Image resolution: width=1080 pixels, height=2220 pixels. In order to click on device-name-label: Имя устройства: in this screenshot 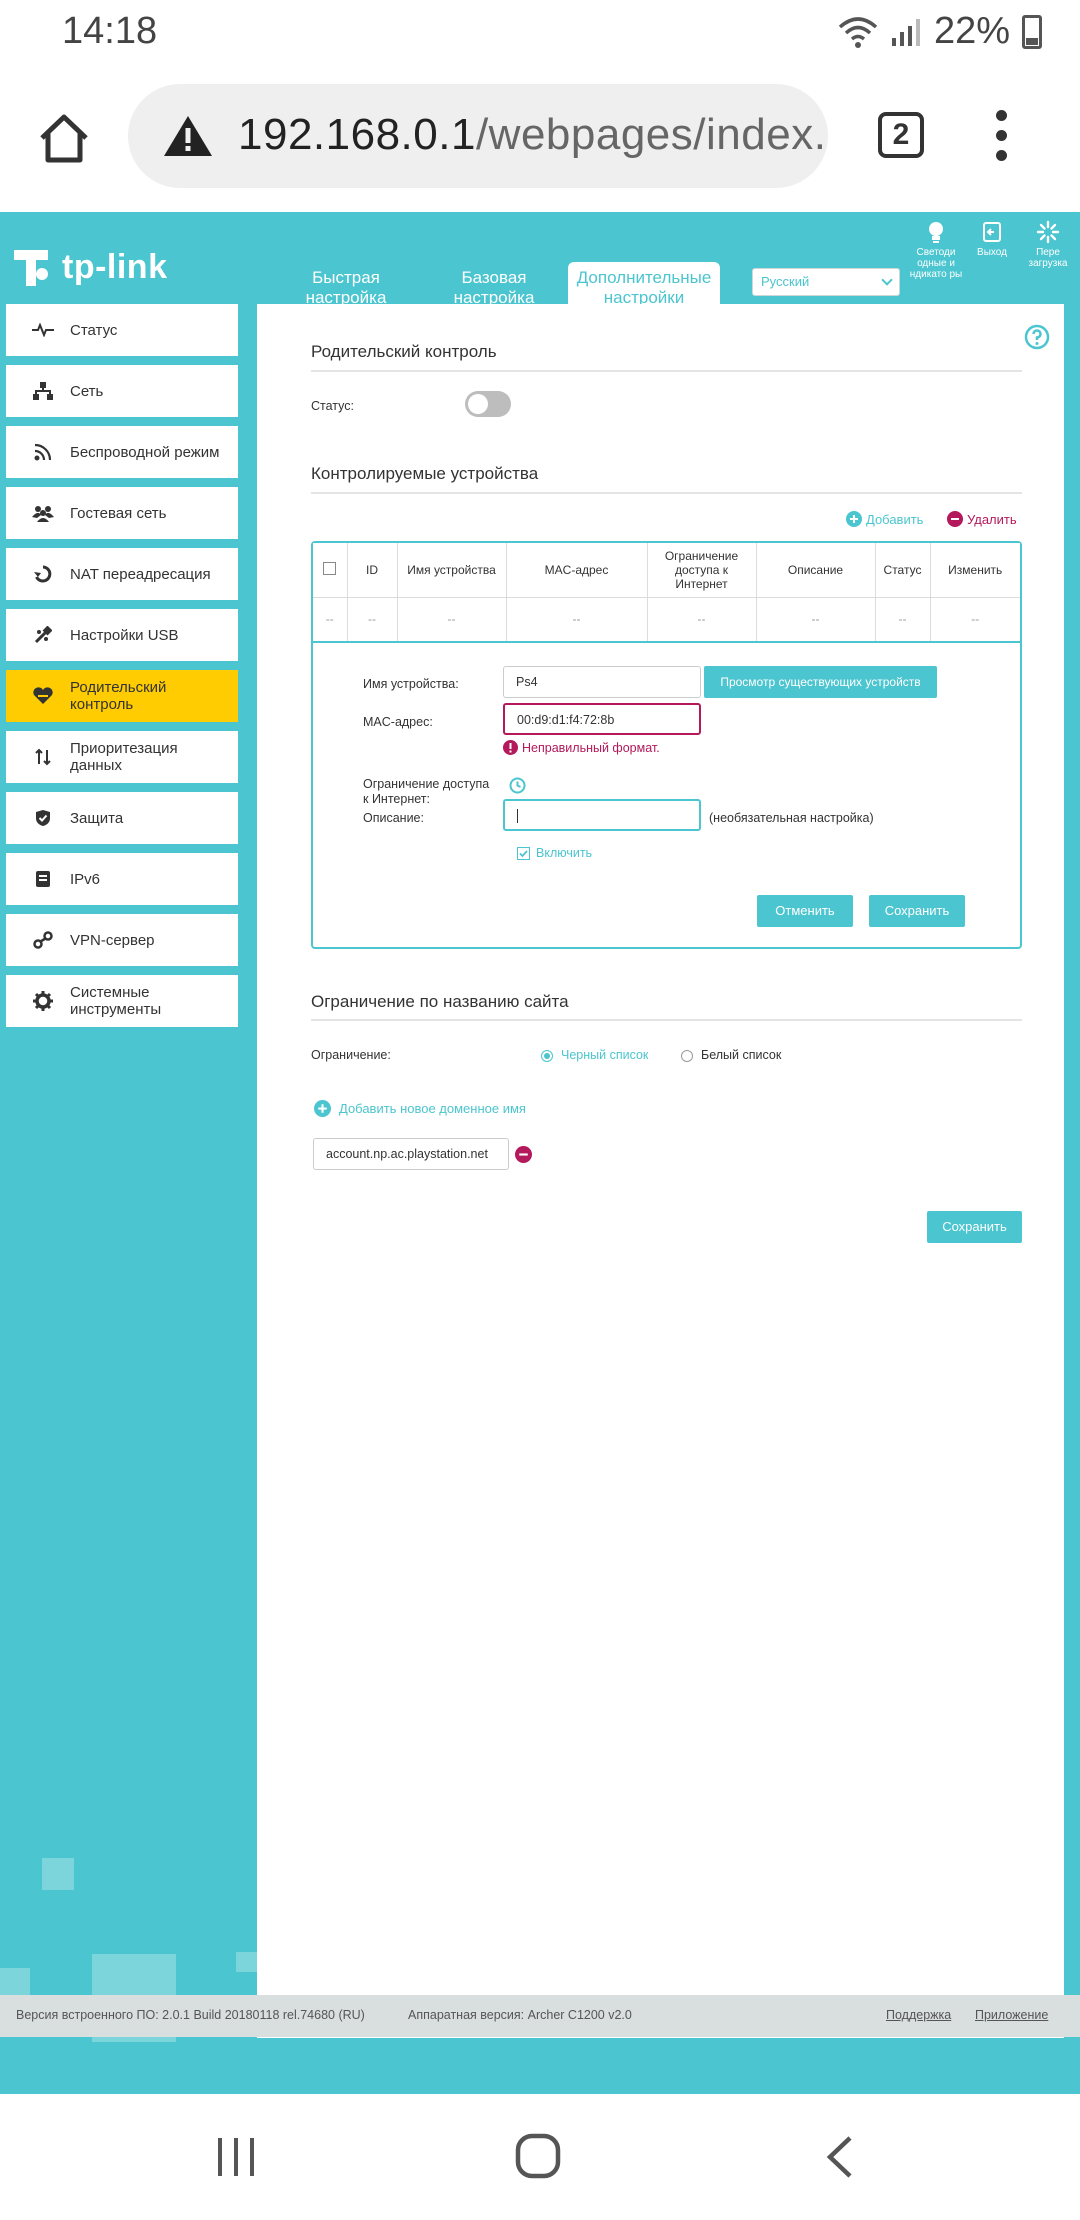, I will do `click(411, 684)`.